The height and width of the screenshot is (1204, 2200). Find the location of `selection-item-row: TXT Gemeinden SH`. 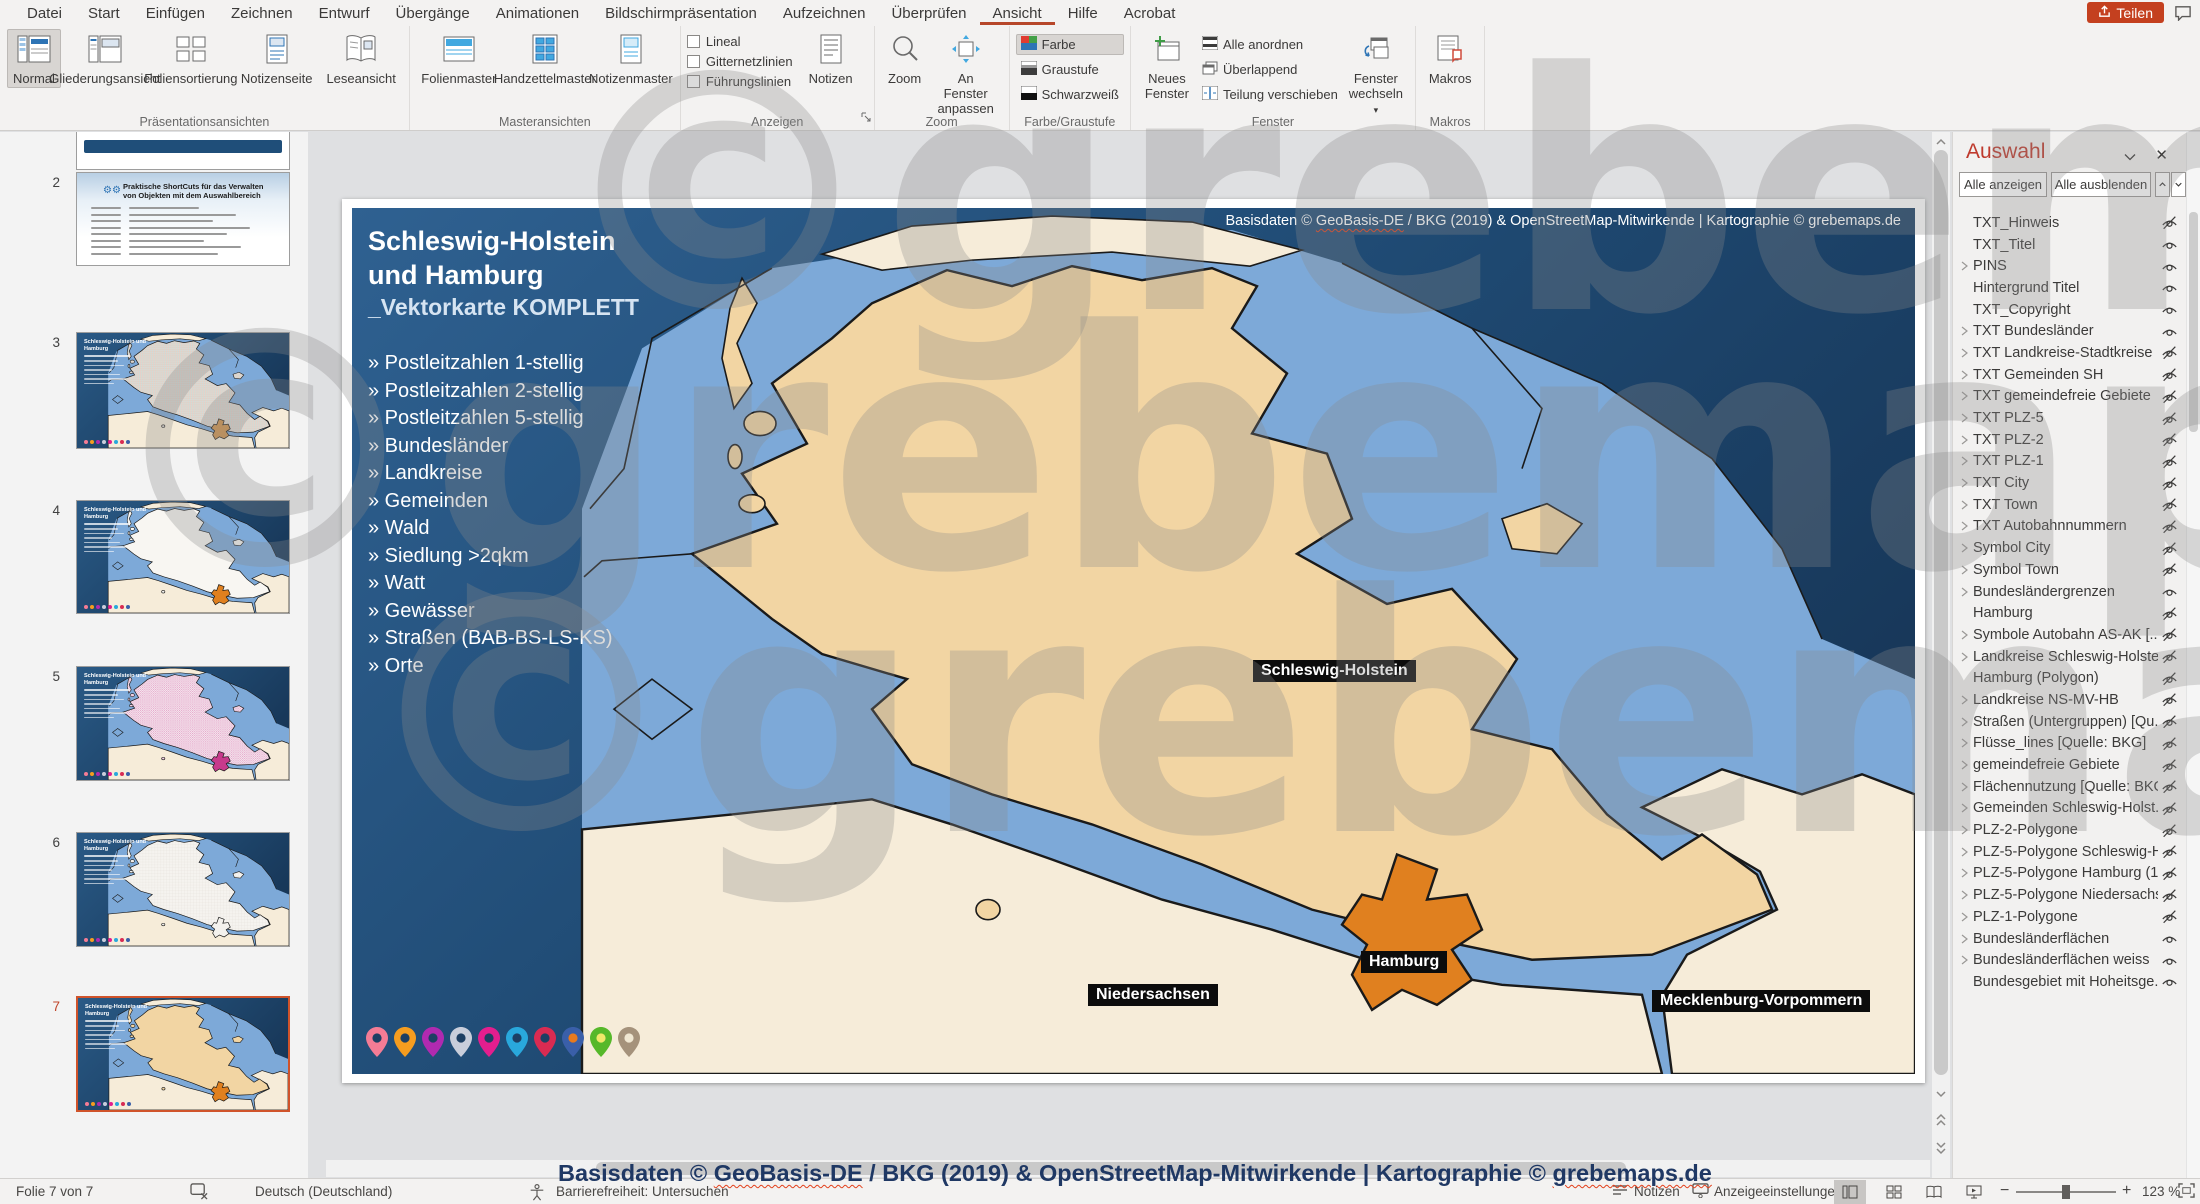

selection-item-row: TXT Gemeinden SH is located at coordinates (2069, 375).